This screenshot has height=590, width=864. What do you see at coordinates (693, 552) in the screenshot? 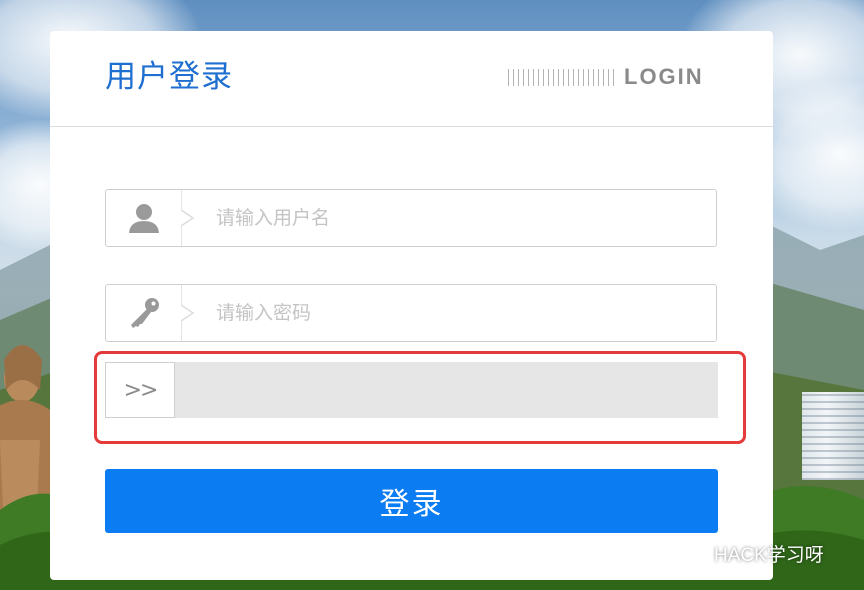
I see `wechat-icon` at bounding box center [693, 552].